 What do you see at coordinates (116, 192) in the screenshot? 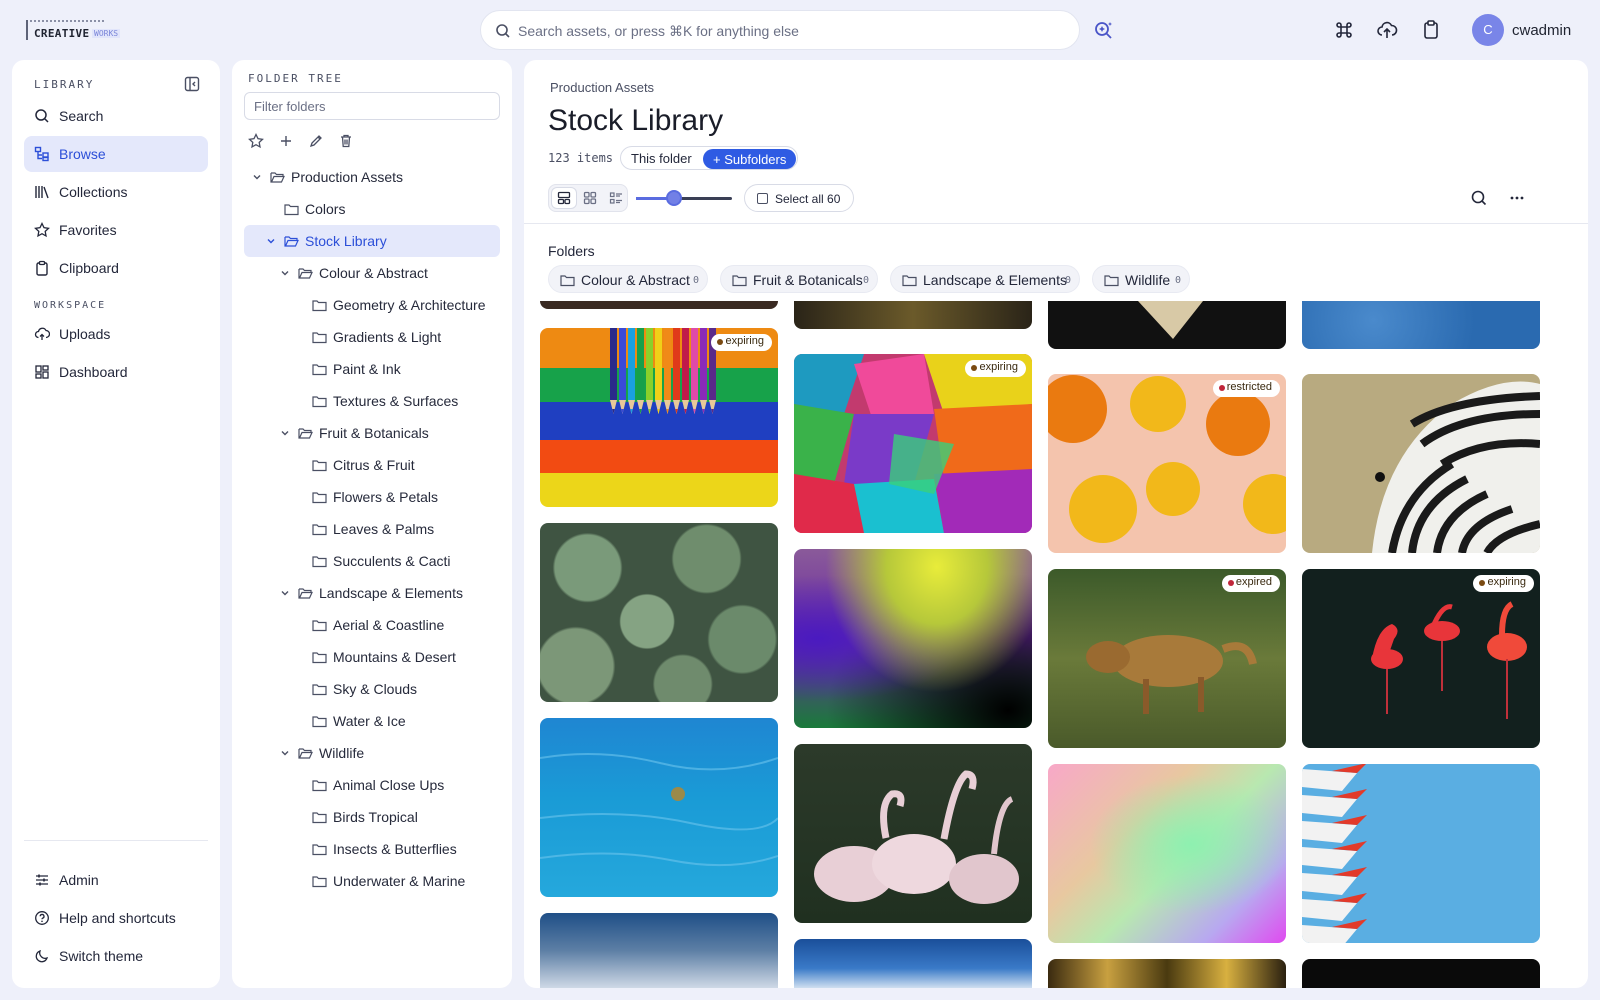
I see `nav-collections: Collections` at bounding box center [116, 192].